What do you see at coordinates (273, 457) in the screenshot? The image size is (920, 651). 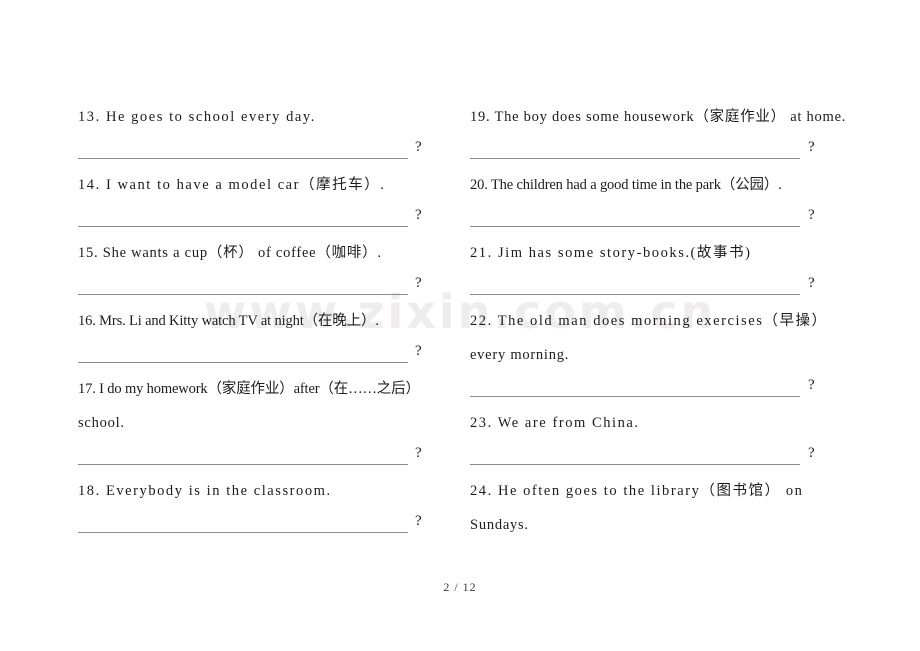 I see `answer-blank-17: ?` at bounding box center [273, 457].